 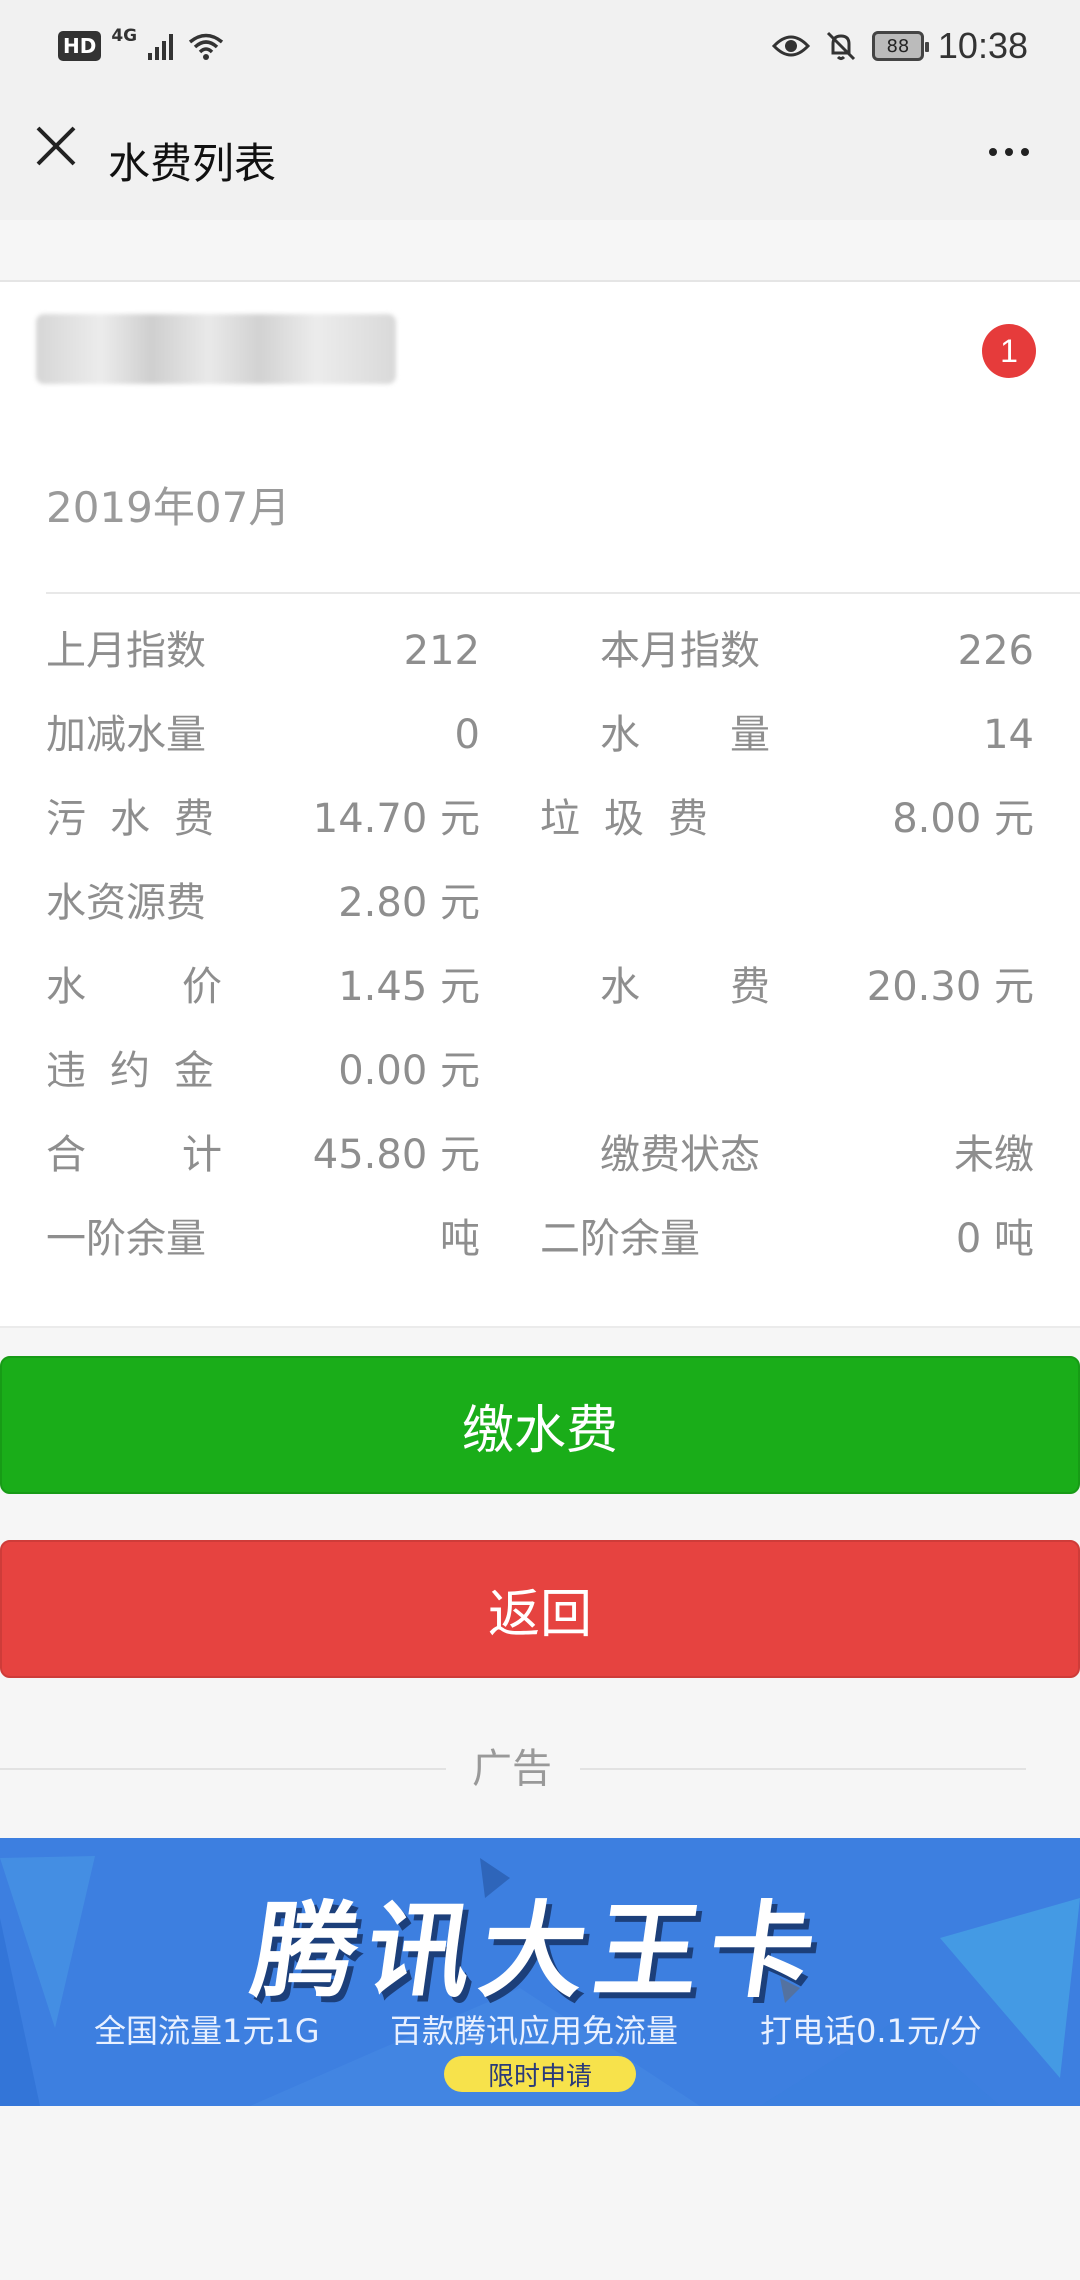 I want to click on pay-water-bill-button: 缴水费, so click(x=540, y=1425).